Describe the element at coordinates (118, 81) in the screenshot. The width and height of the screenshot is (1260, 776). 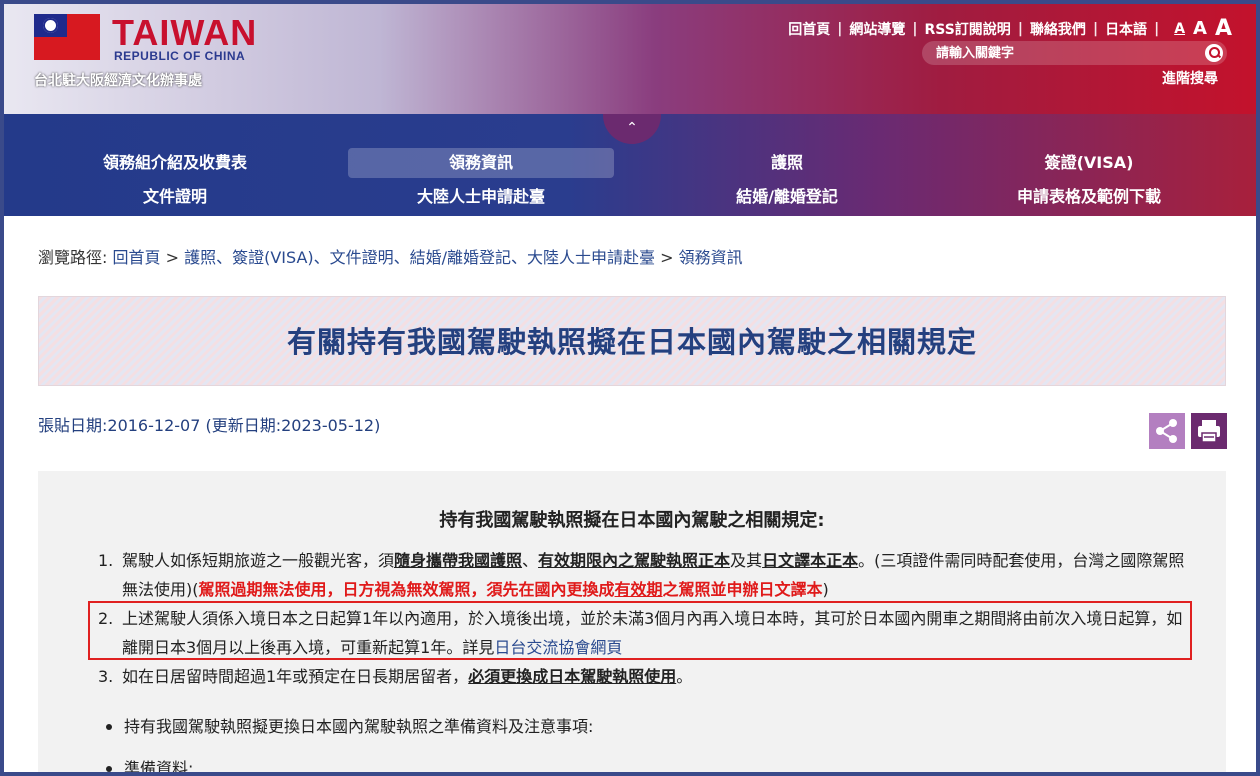
I see `office-name: 台北駐大阪經濟文化辦事處` at that location.